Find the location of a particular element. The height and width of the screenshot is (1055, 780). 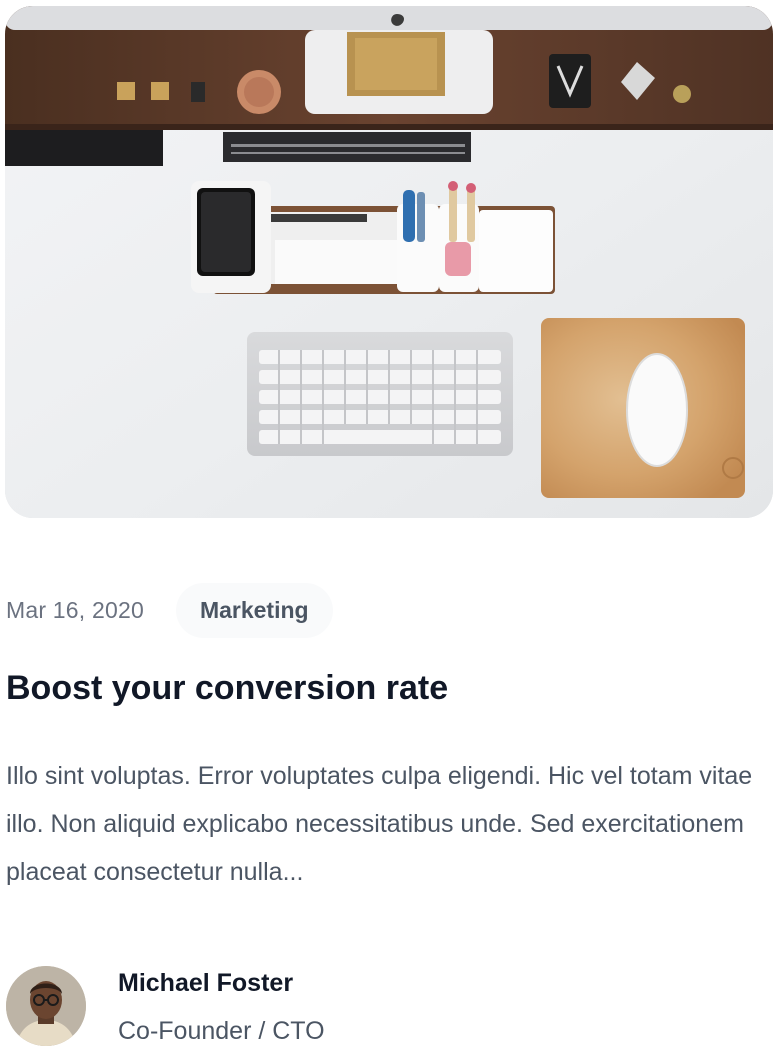

author-text: Michael Foster Co-Founder / CTO is located at coordinates (221, 1007).